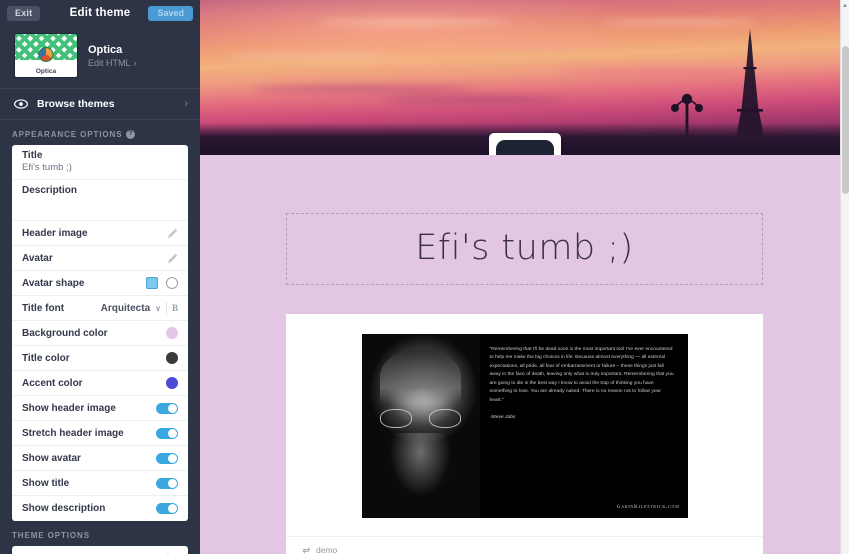  Describe the element at coordinates (326, 549) in the screenshot. I see `post-source-label: demo` at that location.